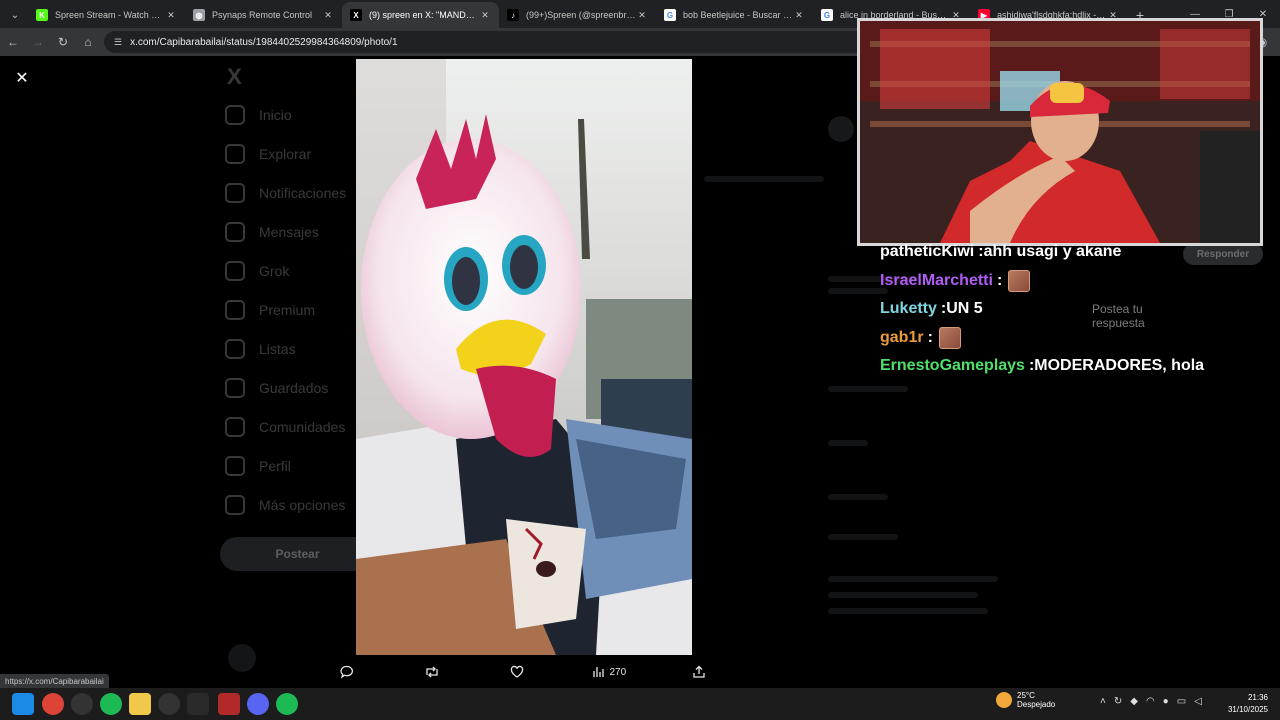 This screenshot has height=720, width=1280. I want to click on chat-message: patheticKiwi: ahh usagi y akane, so click(1000, 252).